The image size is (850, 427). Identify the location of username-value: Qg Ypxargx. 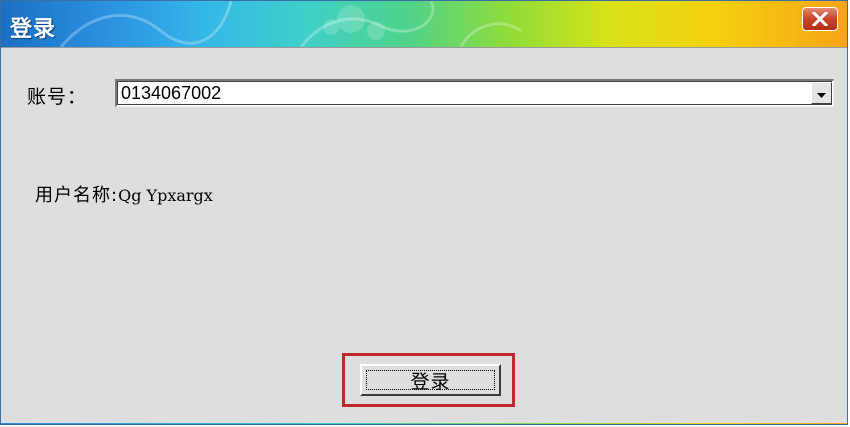
(165, 195).